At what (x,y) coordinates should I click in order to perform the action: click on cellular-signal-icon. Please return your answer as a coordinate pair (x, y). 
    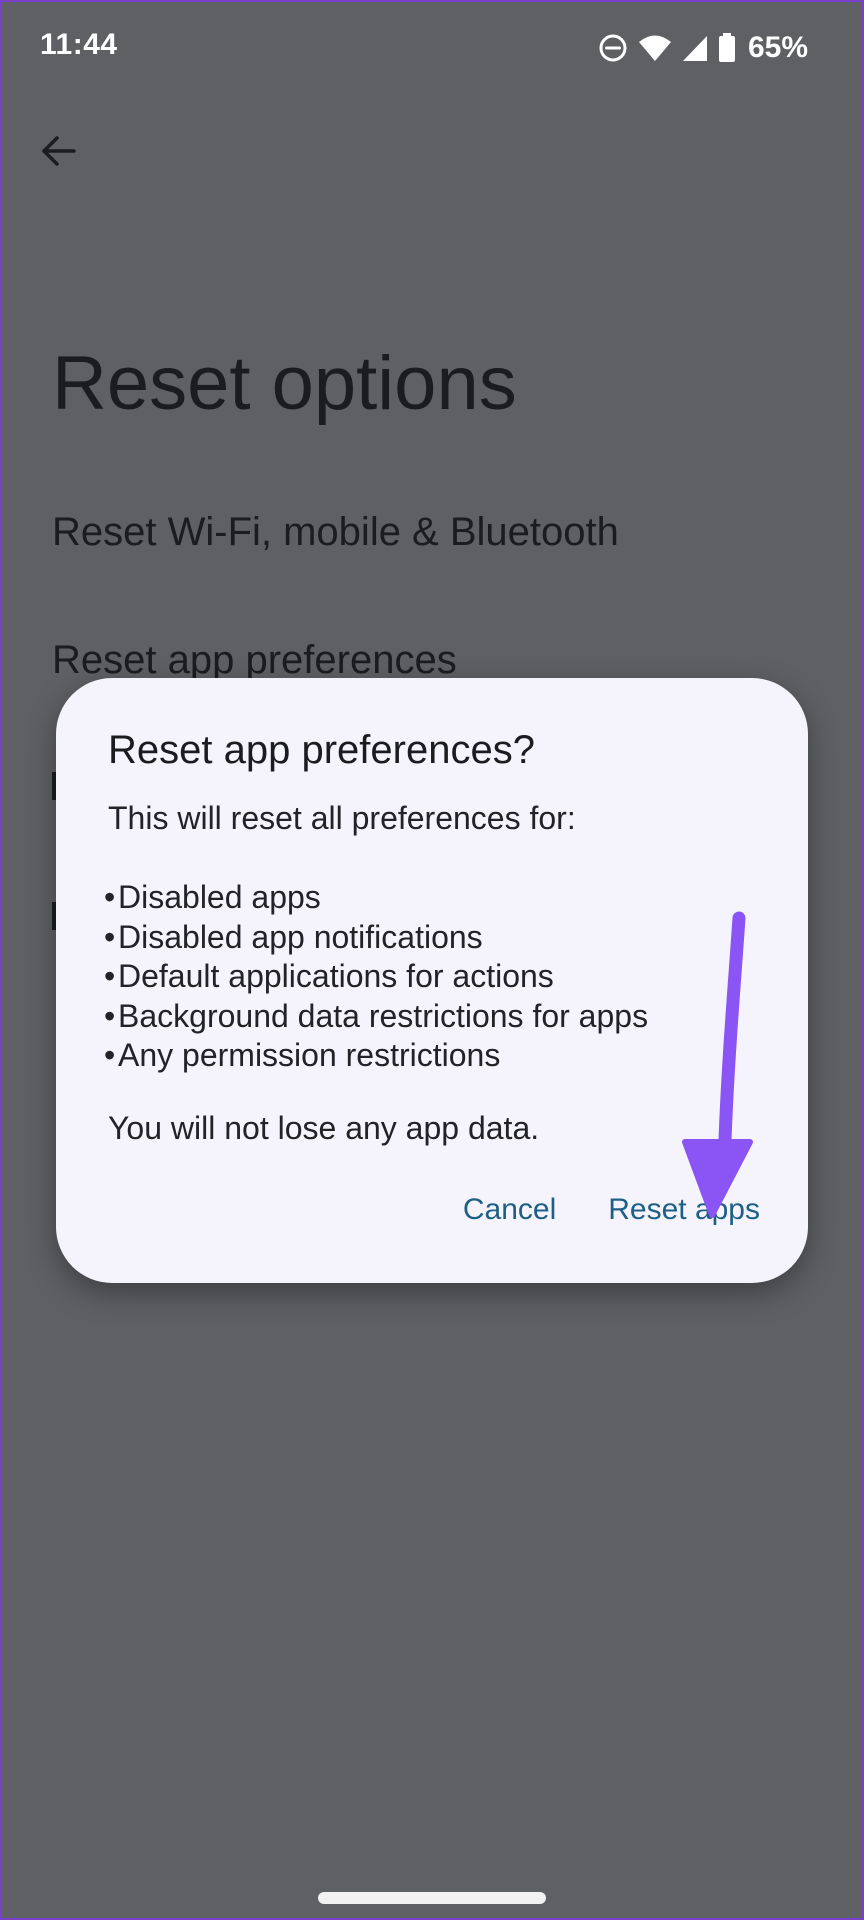
    Looking at the image, I should click on (695, 48).